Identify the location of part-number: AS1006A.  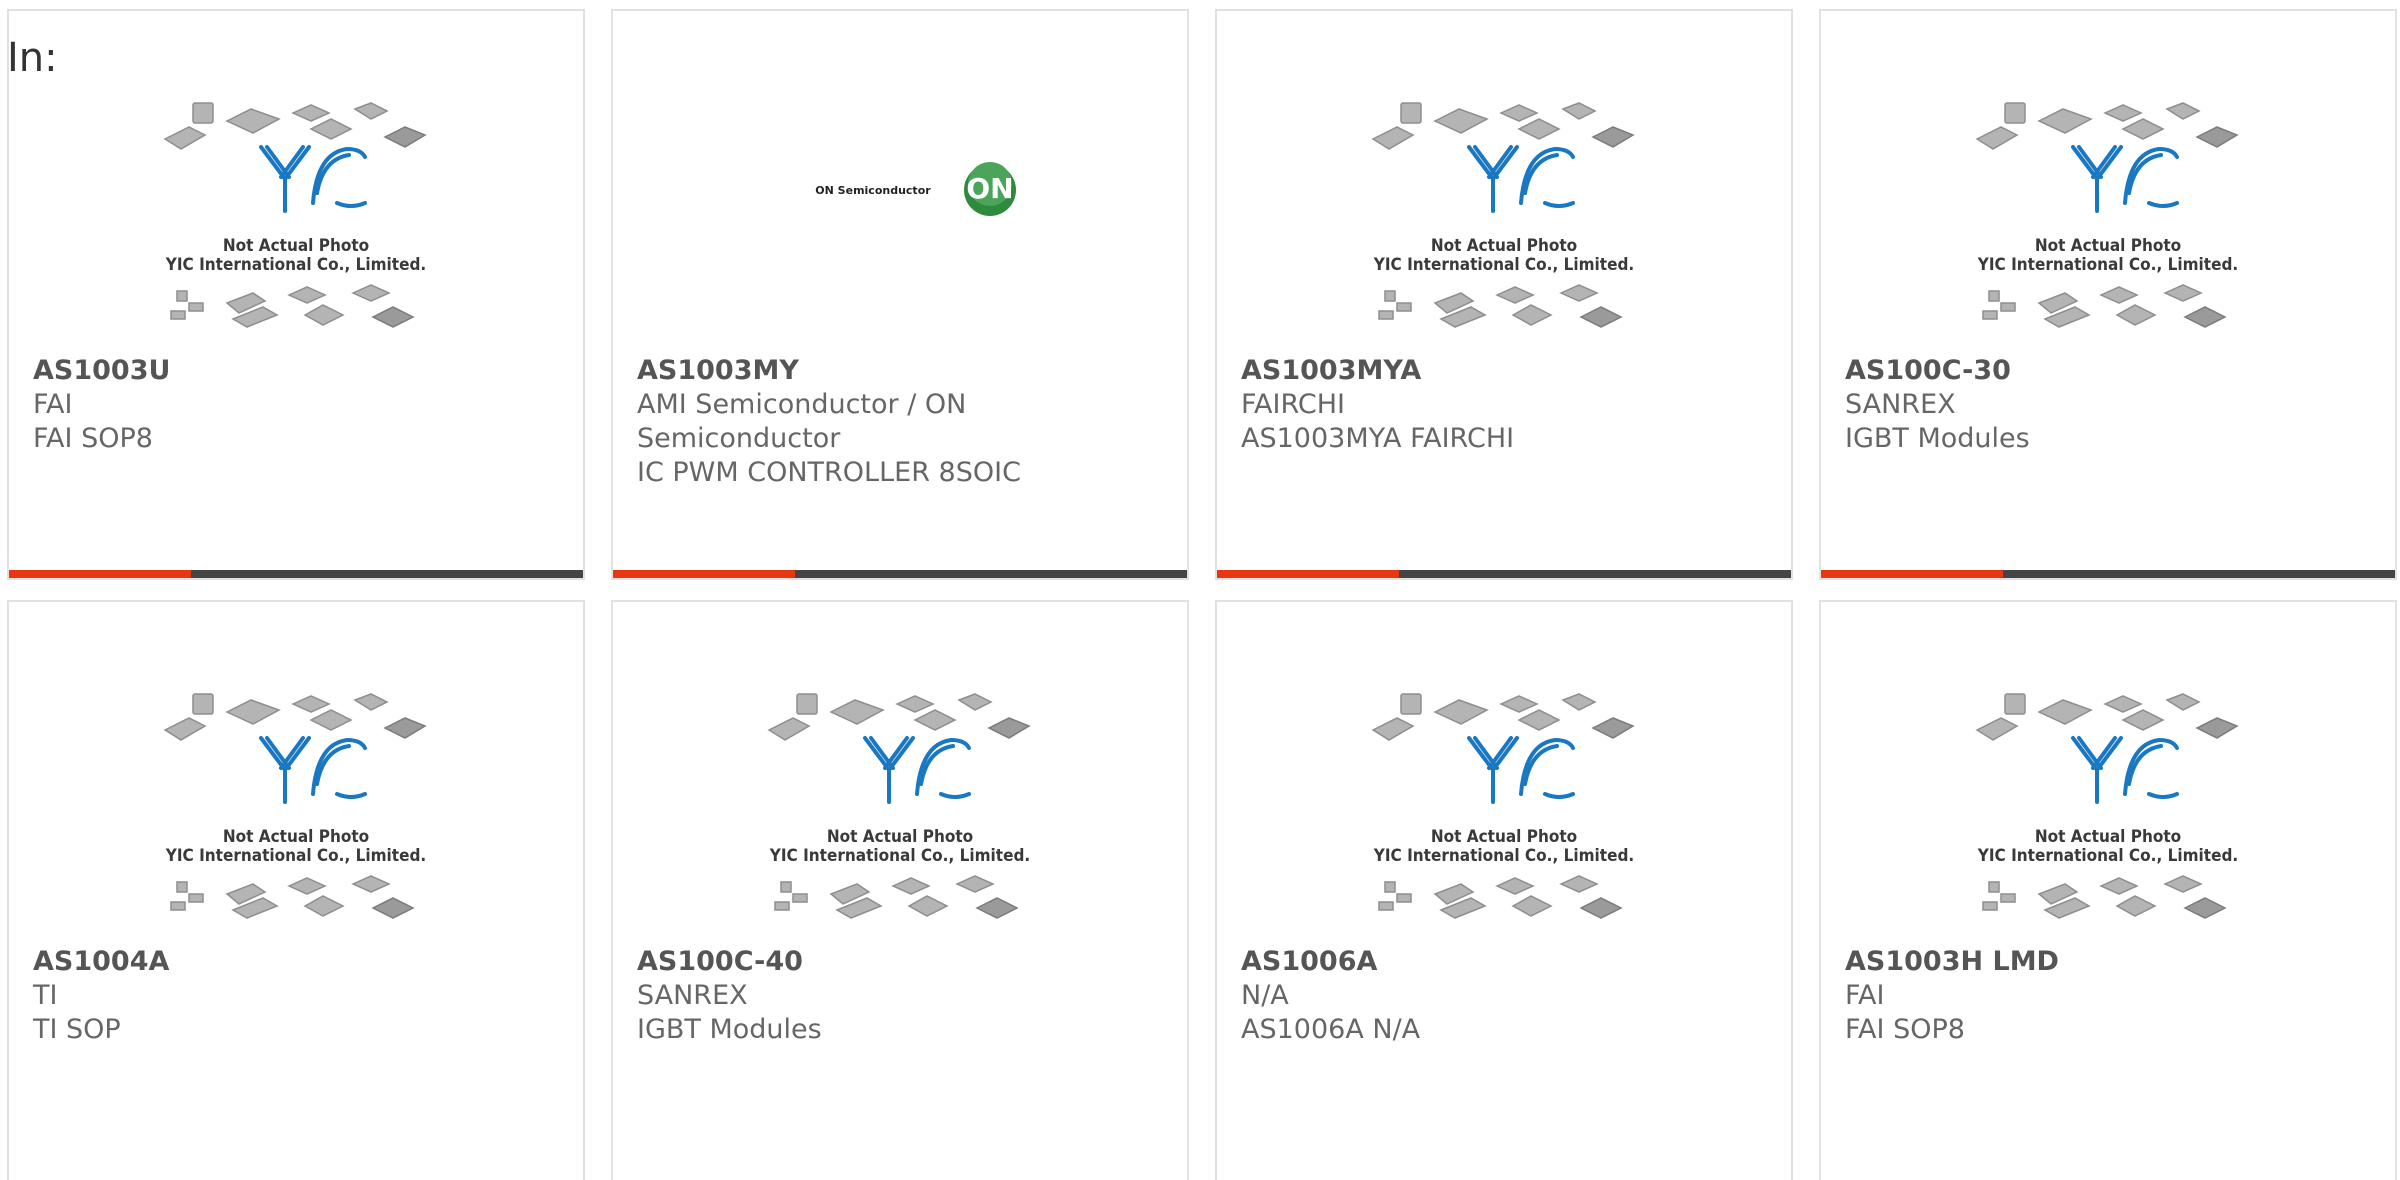
(1506, 962).